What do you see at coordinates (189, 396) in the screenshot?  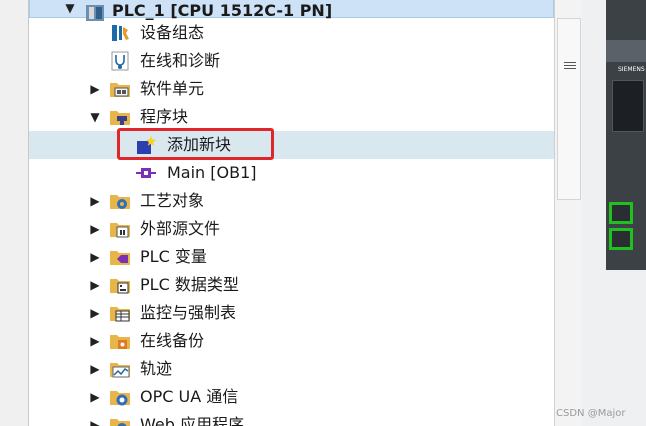 I see `tree-label-opc-ua: OPC UA 通信` at bounding box center [189, 396].